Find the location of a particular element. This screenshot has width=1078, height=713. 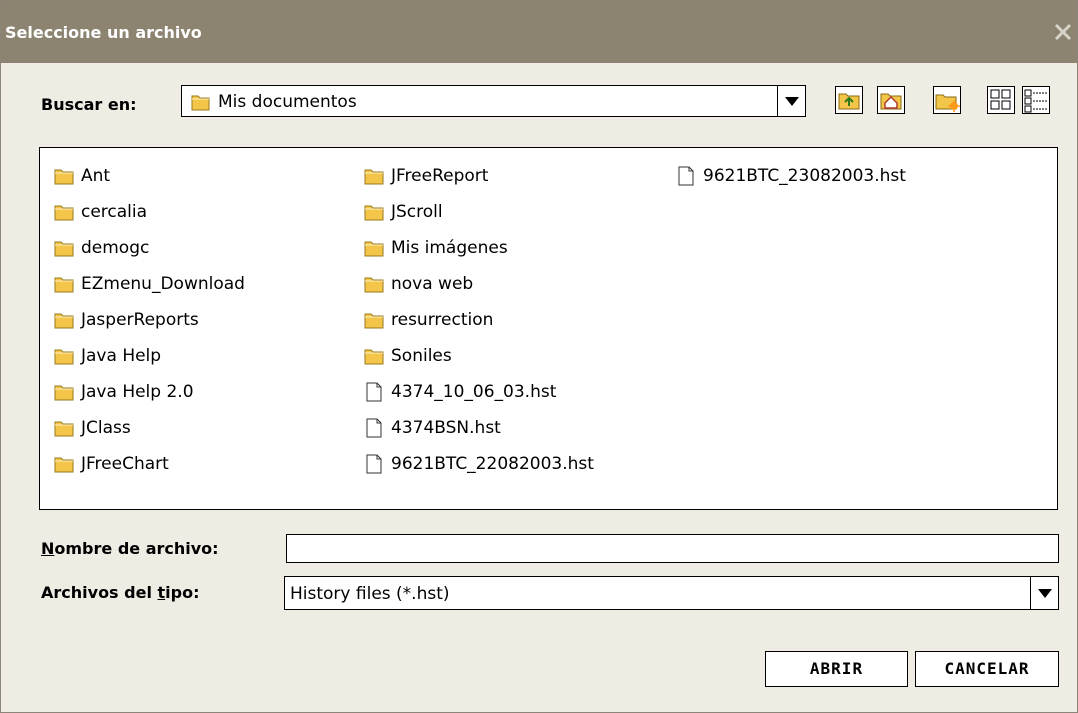

list-item: 9621BTC_23082003.hst is located at coordinates (790, 176).